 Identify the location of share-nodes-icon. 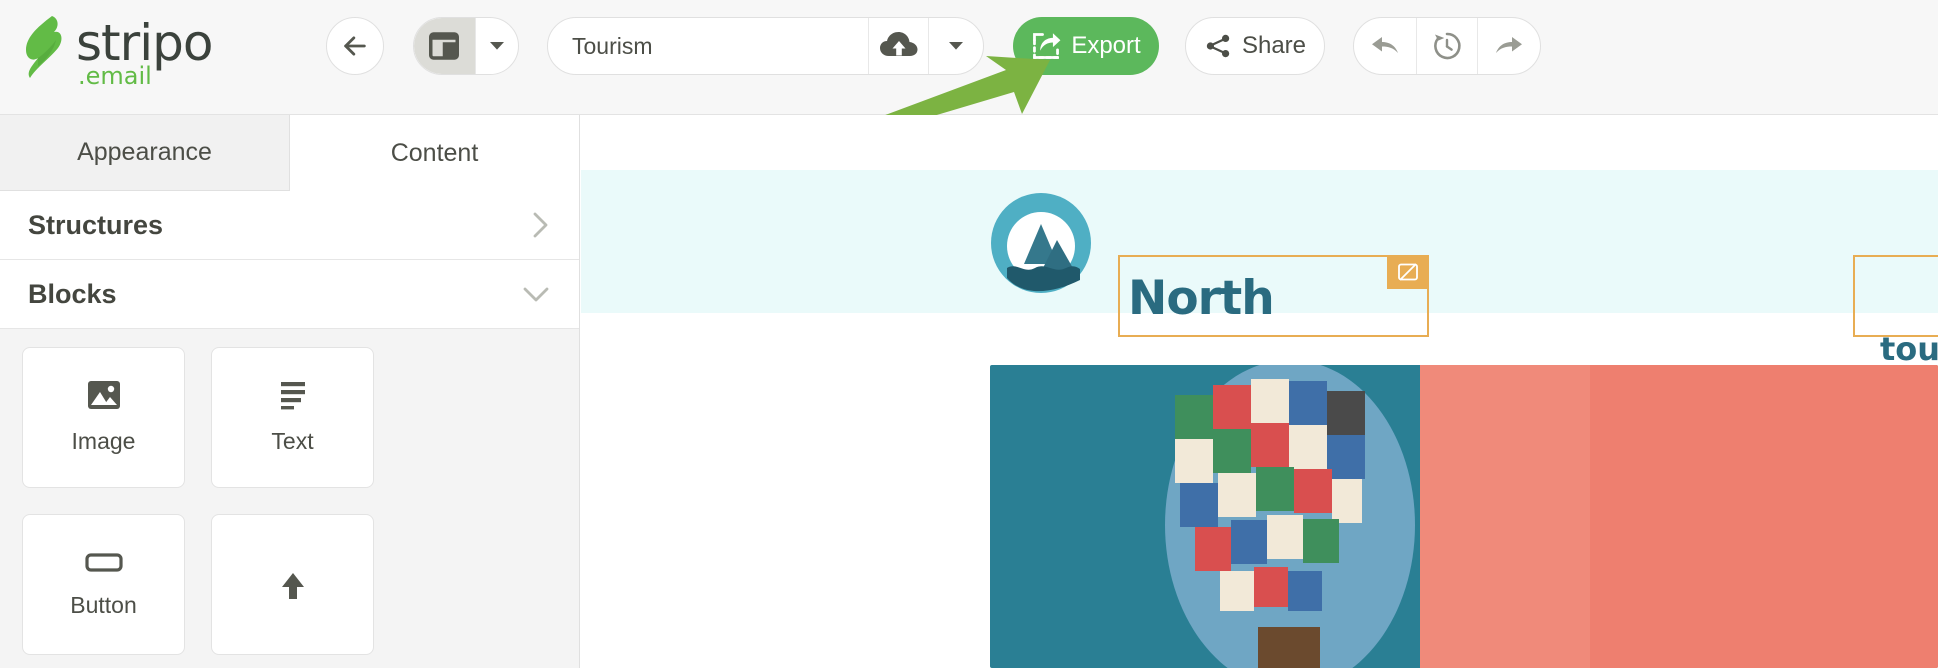
(1218, 46).